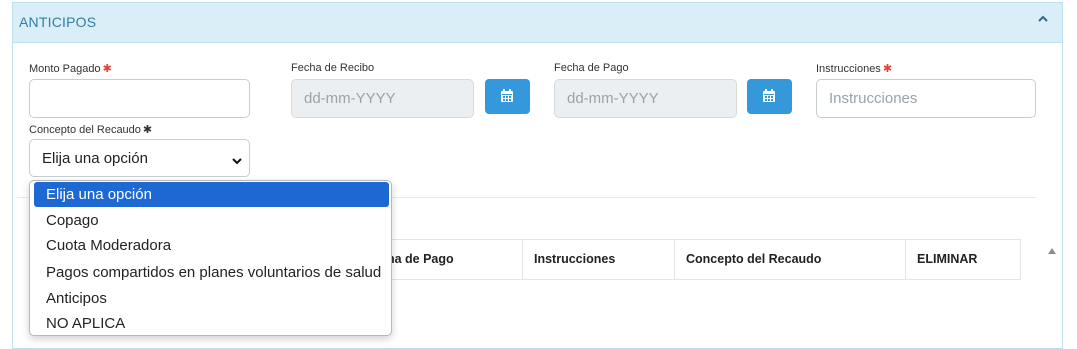 This screenshot has width=1077, height=349. I want to click on triangle-up-icon, so click(1052, 248).